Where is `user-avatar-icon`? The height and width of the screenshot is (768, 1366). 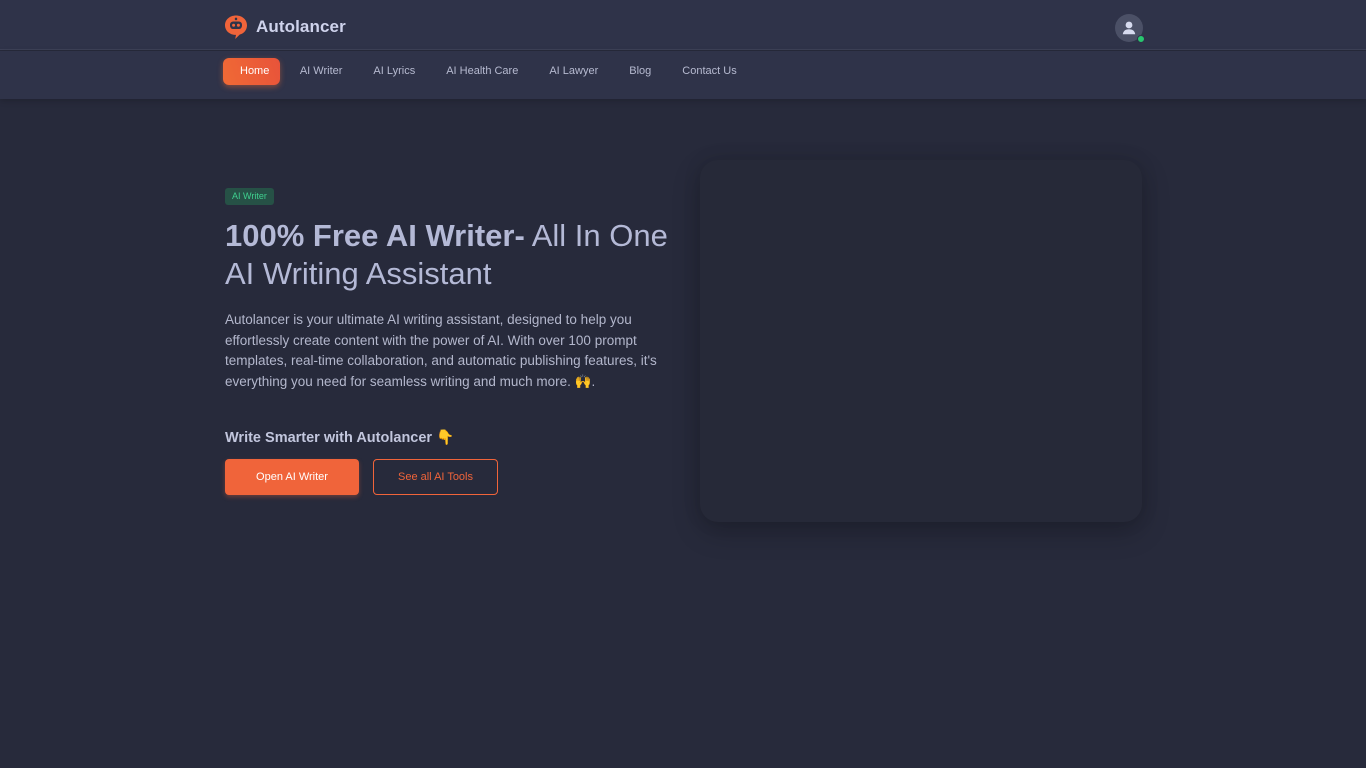
user-avatar-icon is located at coordinates (1129, 28).